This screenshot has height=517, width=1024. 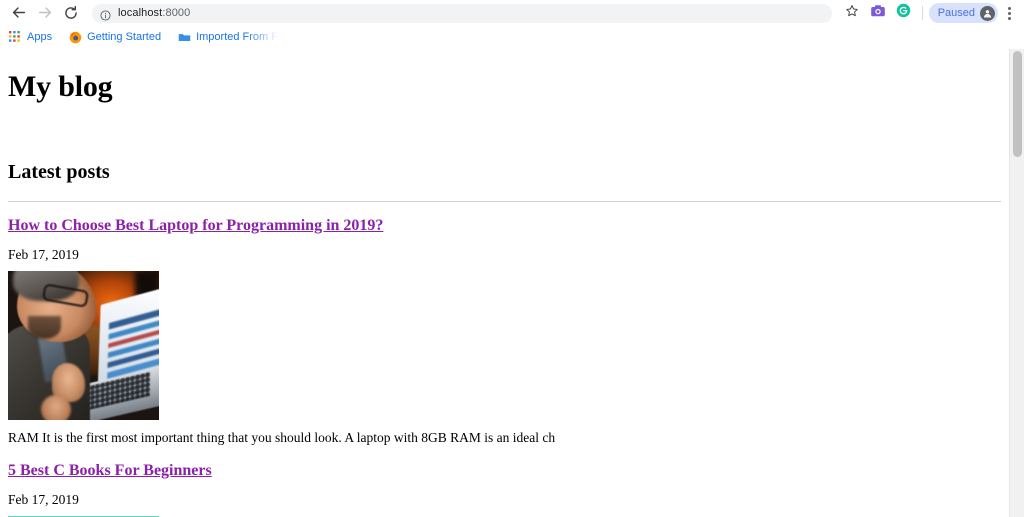 What do you see at coordinates (110, 470) in the screenshot?
I see `post-title-link: 5 Best C Books For Beginners` at bounding box center [110, 470].